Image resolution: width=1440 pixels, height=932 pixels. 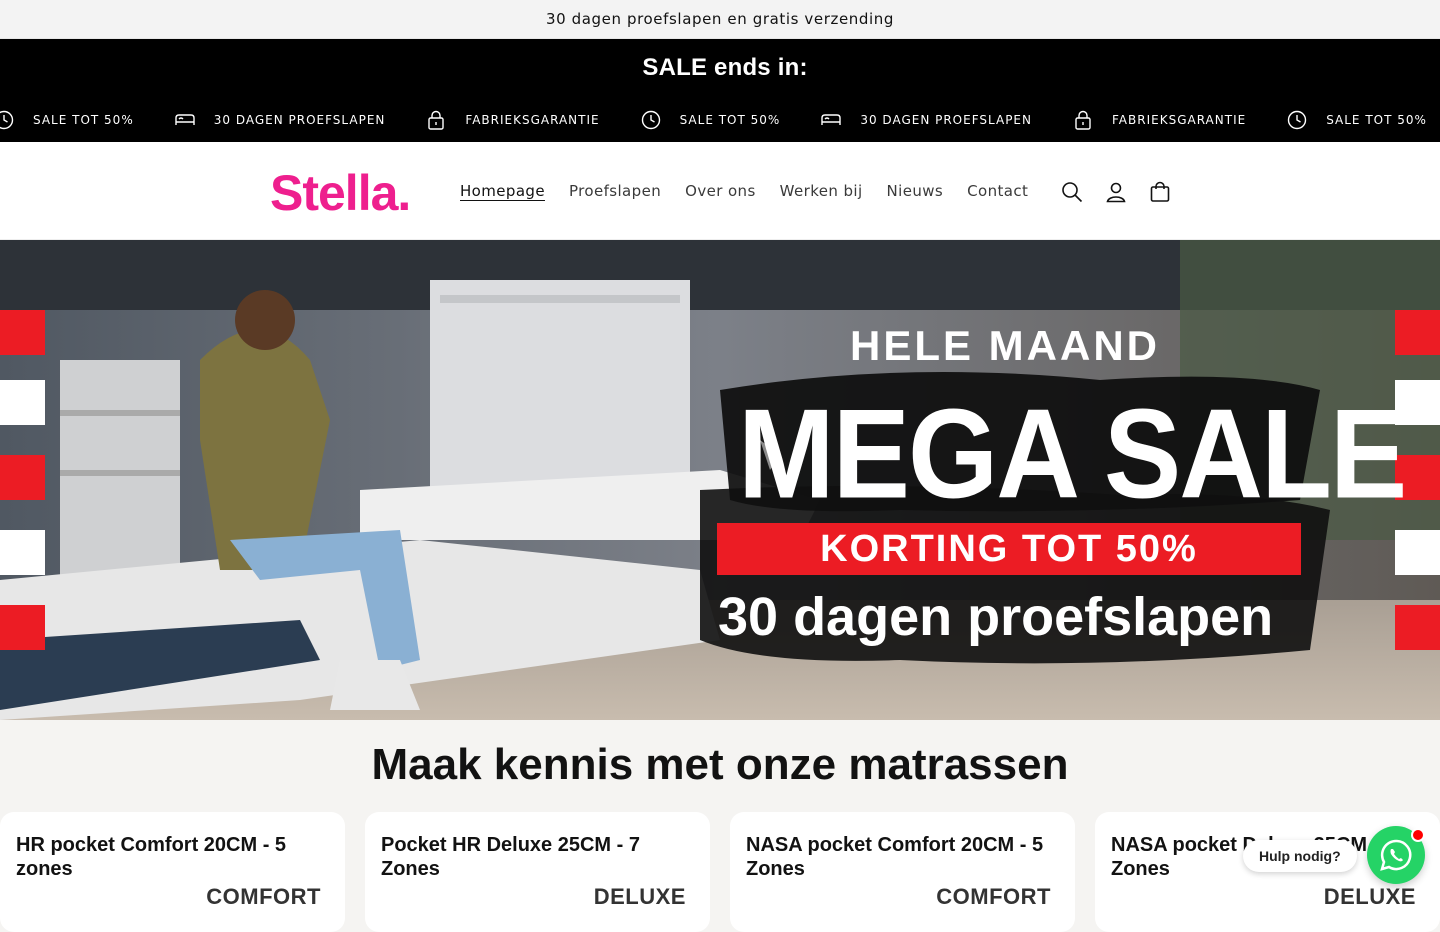 I want to click on account-icon, so click(x=1116, y=192).